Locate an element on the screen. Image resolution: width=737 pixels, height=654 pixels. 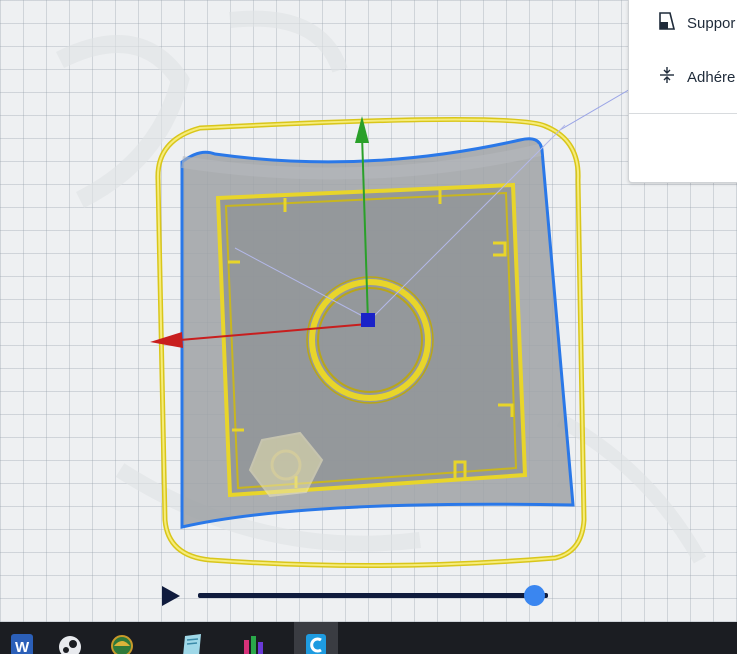
word-icon: W is located at coordinates (22, 638).